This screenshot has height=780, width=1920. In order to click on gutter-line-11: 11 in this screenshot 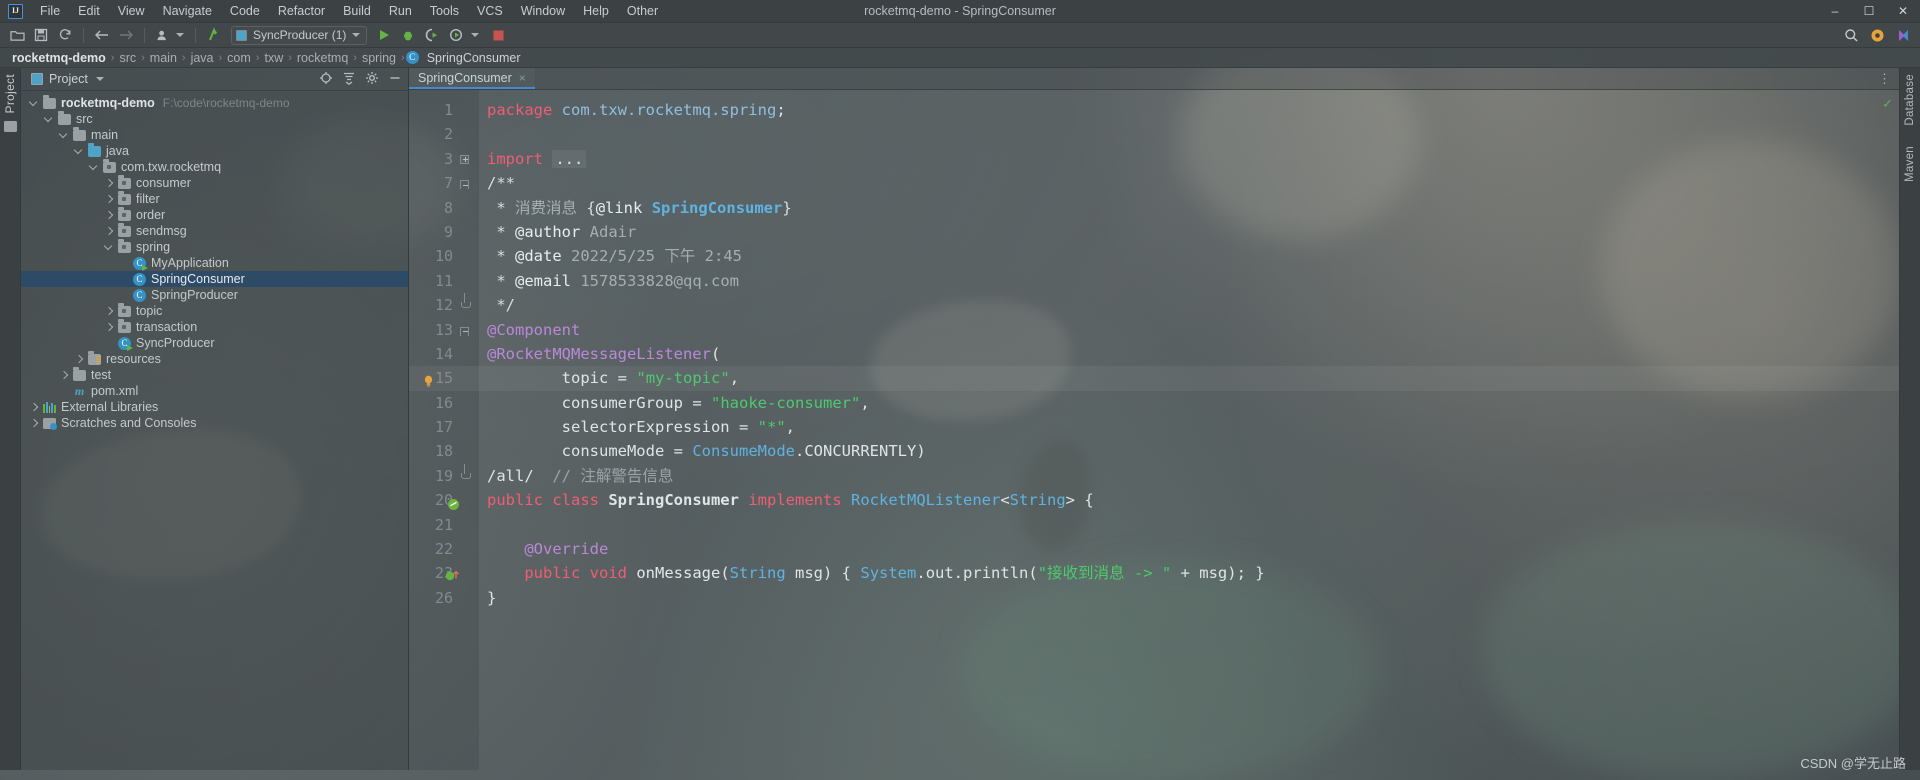, I will do `click(444, 281)`.